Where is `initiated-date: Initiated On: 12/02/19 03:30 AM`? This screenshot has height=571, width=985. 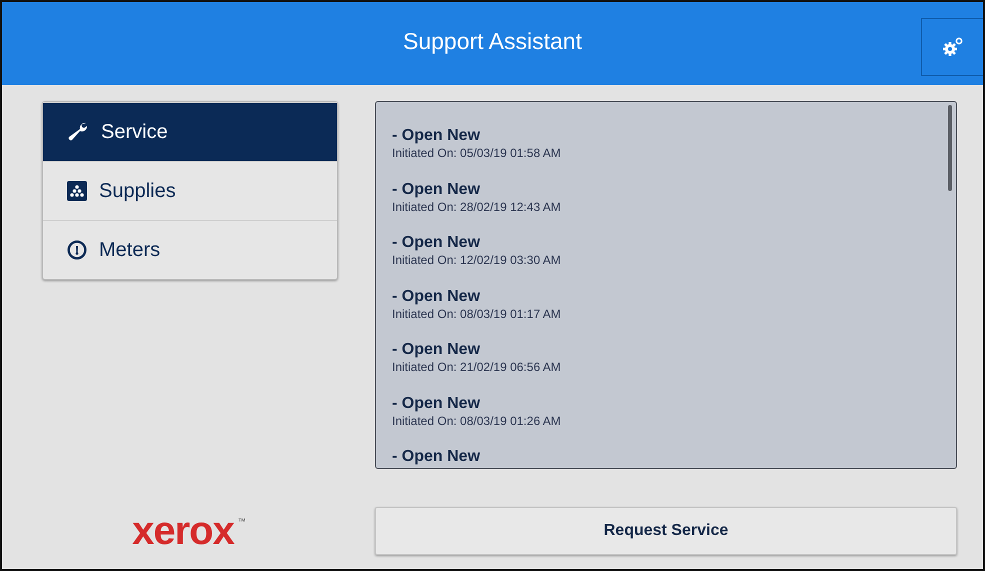 initiated-date: Initiated On: 12/02/19 03:30 AM is located at coordinates (477, 260).